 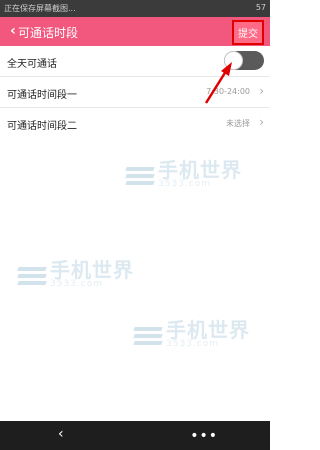 I want to click on more-dots-icon: •••, so click(x=204, y=436).